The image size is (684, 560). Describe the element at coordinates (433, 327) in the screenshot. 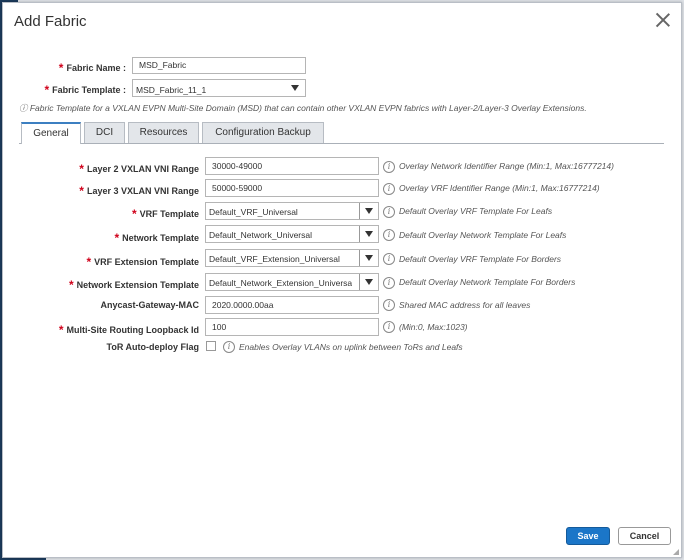

I see `loopback-id-help: (Min:0, Max:1023)` at that location.